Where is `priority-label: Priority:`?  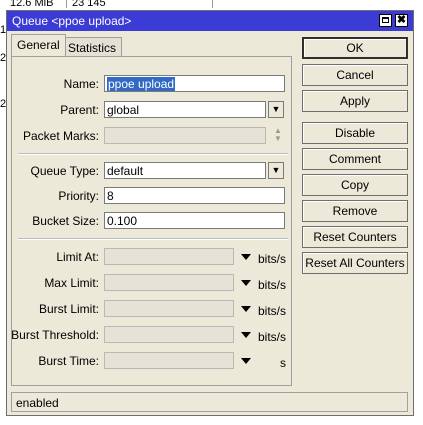 priority-label: Priority: is located at coordinates (78, 196).